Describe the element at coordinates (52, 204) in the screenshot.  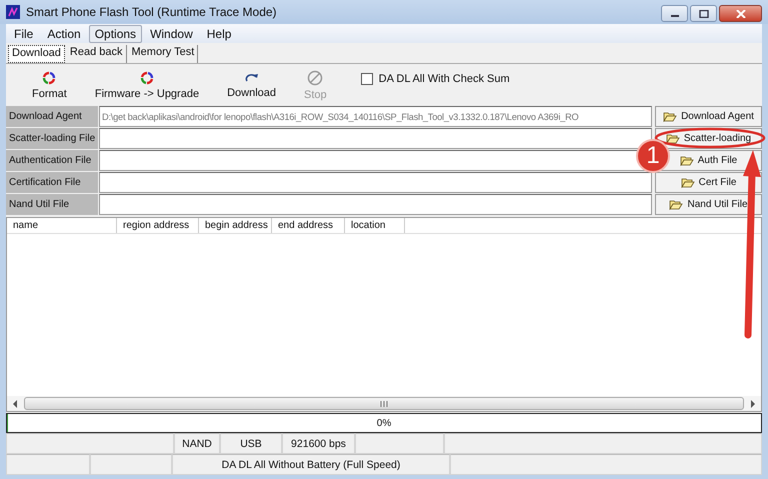
I see `field-label: Nand Util File` at that location.